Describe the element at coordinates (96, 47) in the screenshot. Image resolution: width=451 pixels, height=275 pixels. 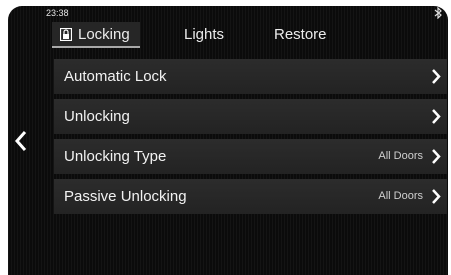
I see `active-tab-indicator` at that location.